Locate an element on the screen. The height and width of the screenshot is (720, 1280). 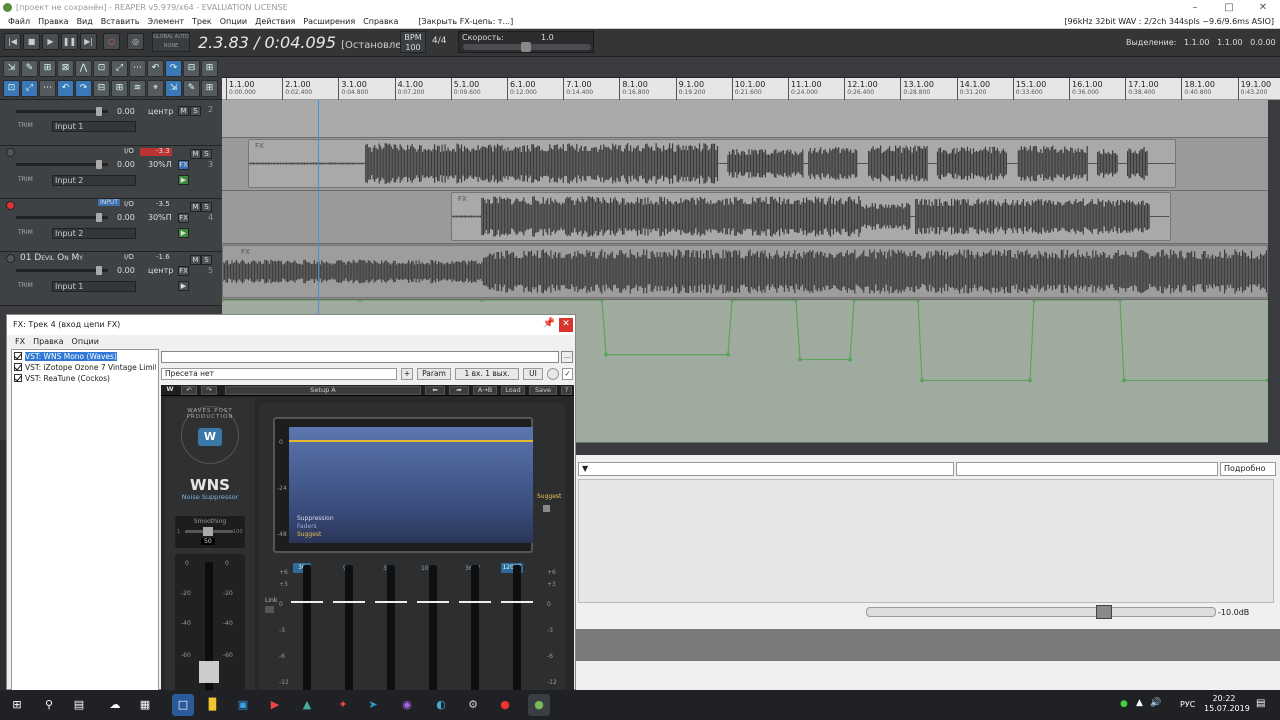
time-display: 2.3.83 / 0:04.095 [Остановлено] is located at coordinates (308, 42).